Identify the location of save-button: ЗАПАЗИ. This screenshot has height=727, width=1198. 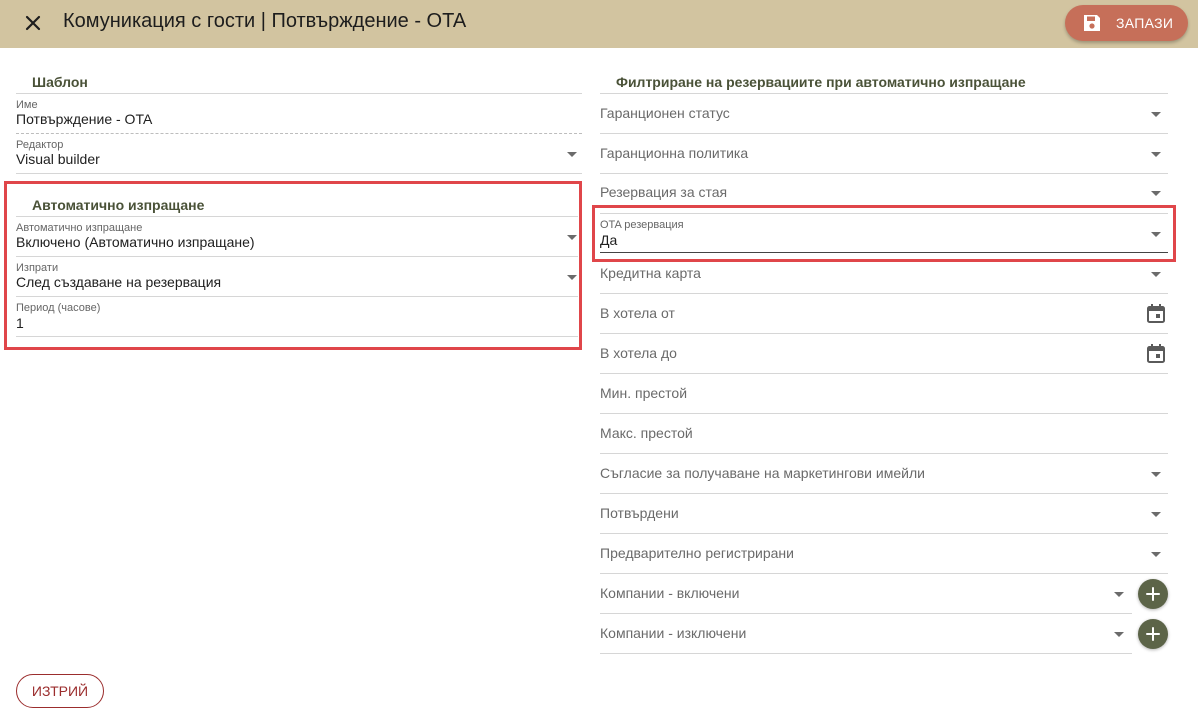
(1126, 23).